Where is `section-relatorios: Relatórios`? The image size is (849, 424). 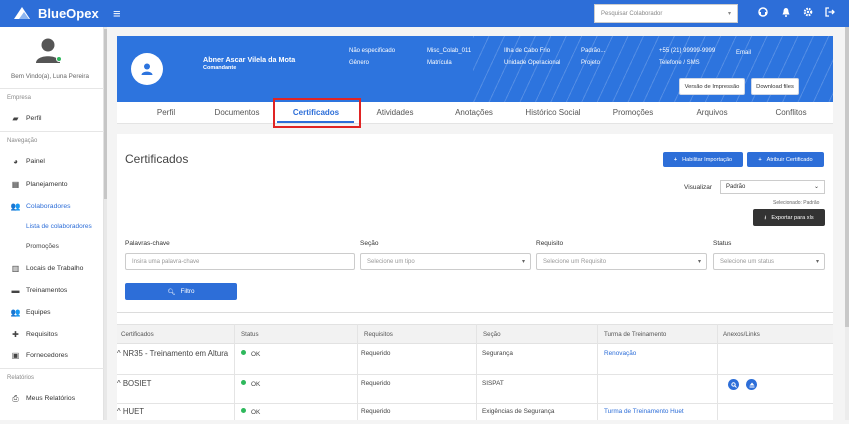 section-relatorios: Relatórios is located at coordinates (21, 378).